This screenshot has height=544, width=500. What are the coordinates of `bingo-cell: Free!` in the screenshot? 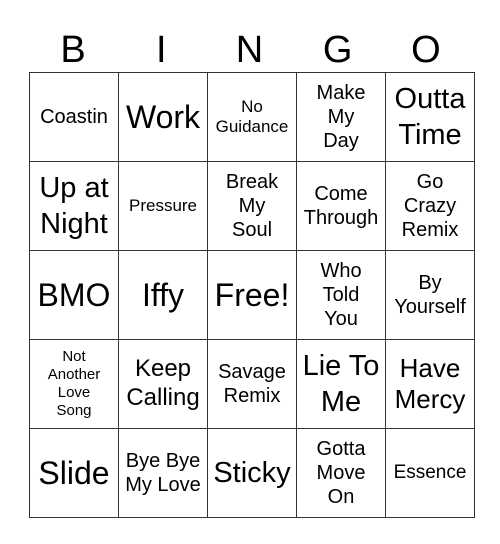 It's located at (252, 295).